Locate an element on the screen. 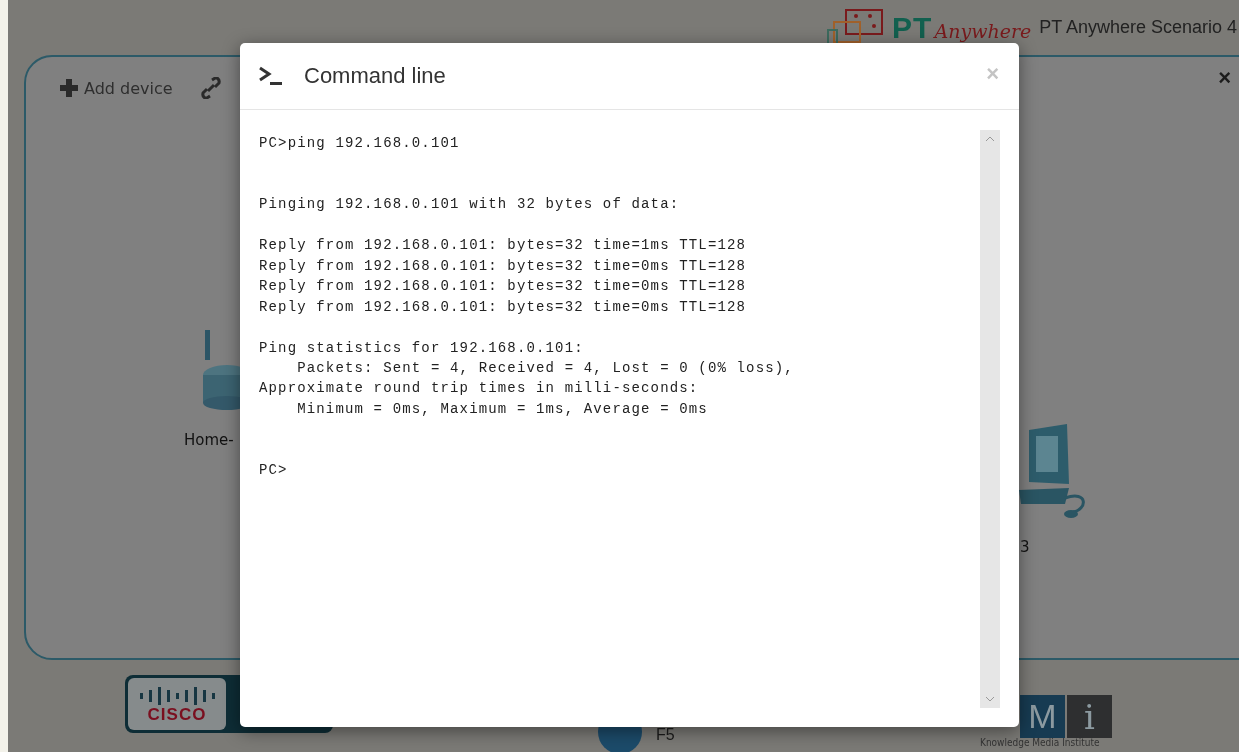 Image resolution: width=1239 pixels, height=752 pixels. terminal-icon is located at coordinates (271, 76).